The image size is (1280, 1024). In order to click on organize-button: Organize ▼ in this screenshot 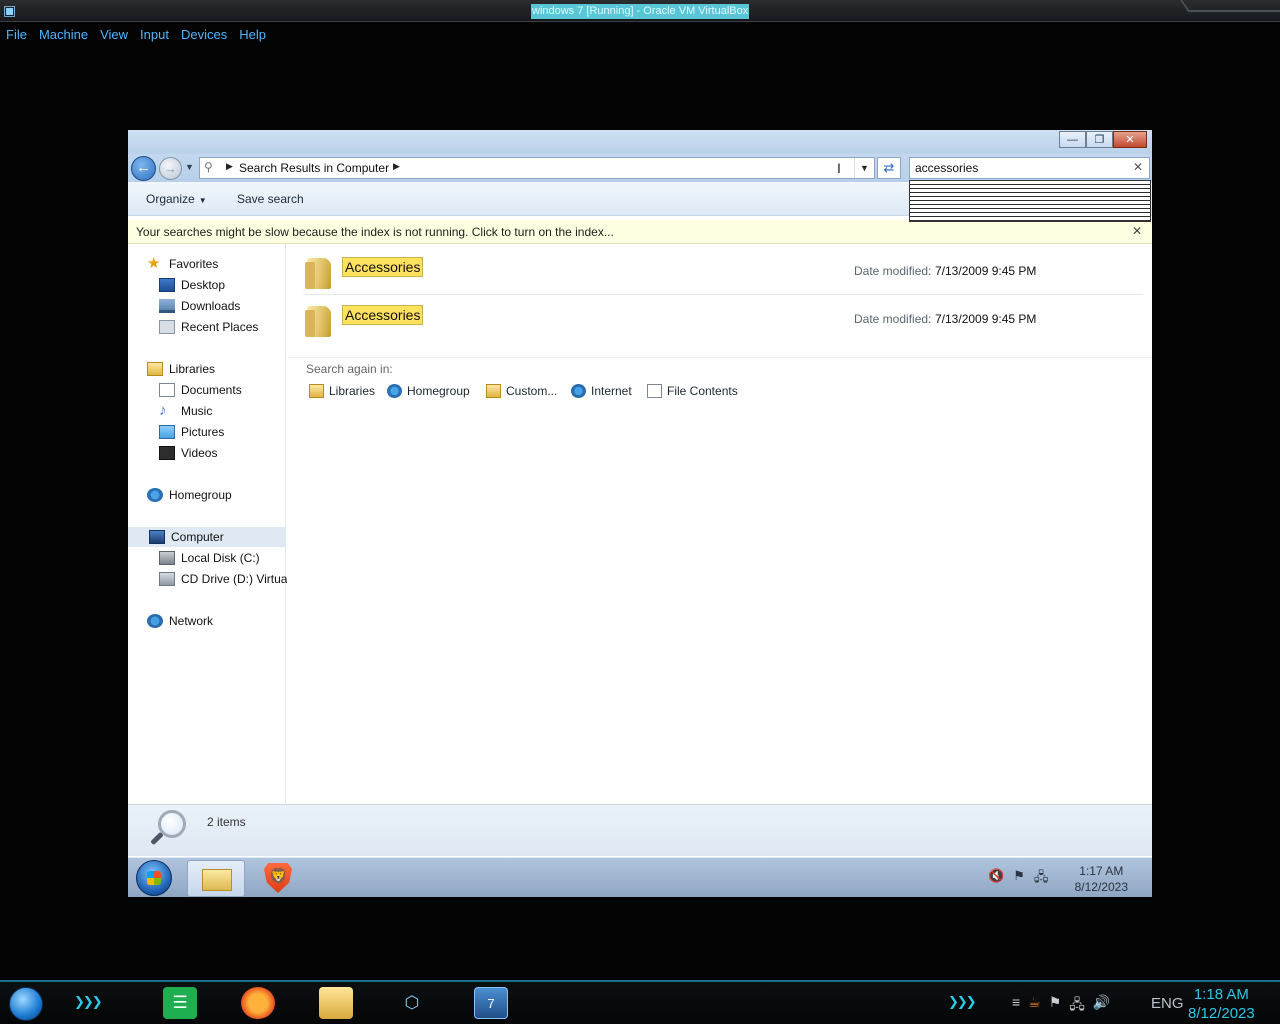, I will do `click(176, 199)`.